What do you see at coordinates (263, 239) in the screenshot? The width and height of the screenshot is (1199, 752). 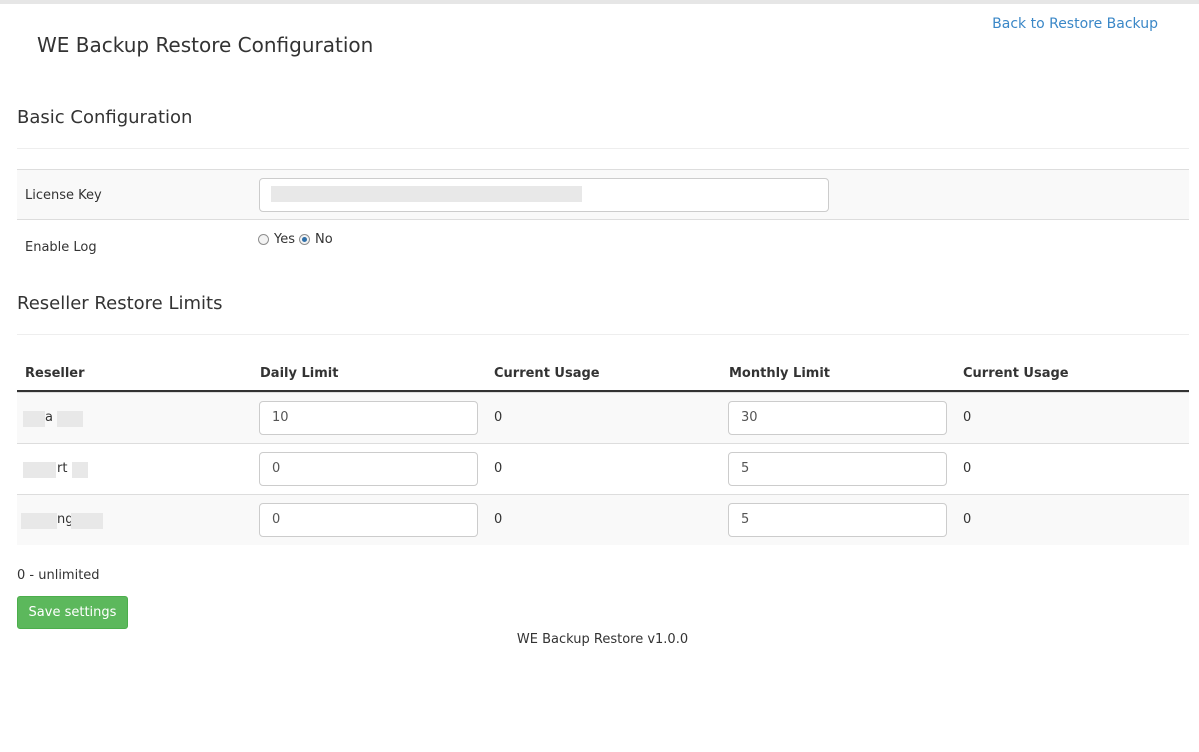 I see `enable-log-yes-radio` at bounding box center [263, 239].